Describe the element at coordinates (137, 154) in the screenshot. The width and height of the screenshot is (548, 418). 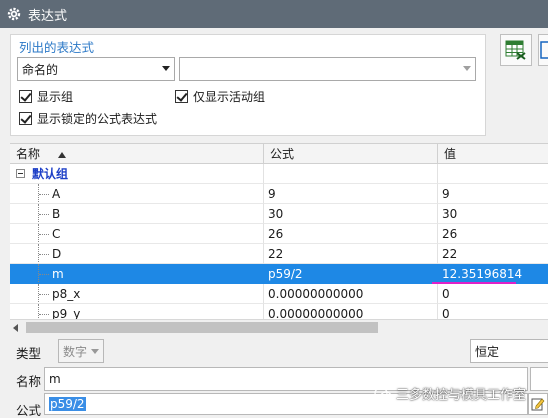
I see `column-header-name: 名称` at that location.